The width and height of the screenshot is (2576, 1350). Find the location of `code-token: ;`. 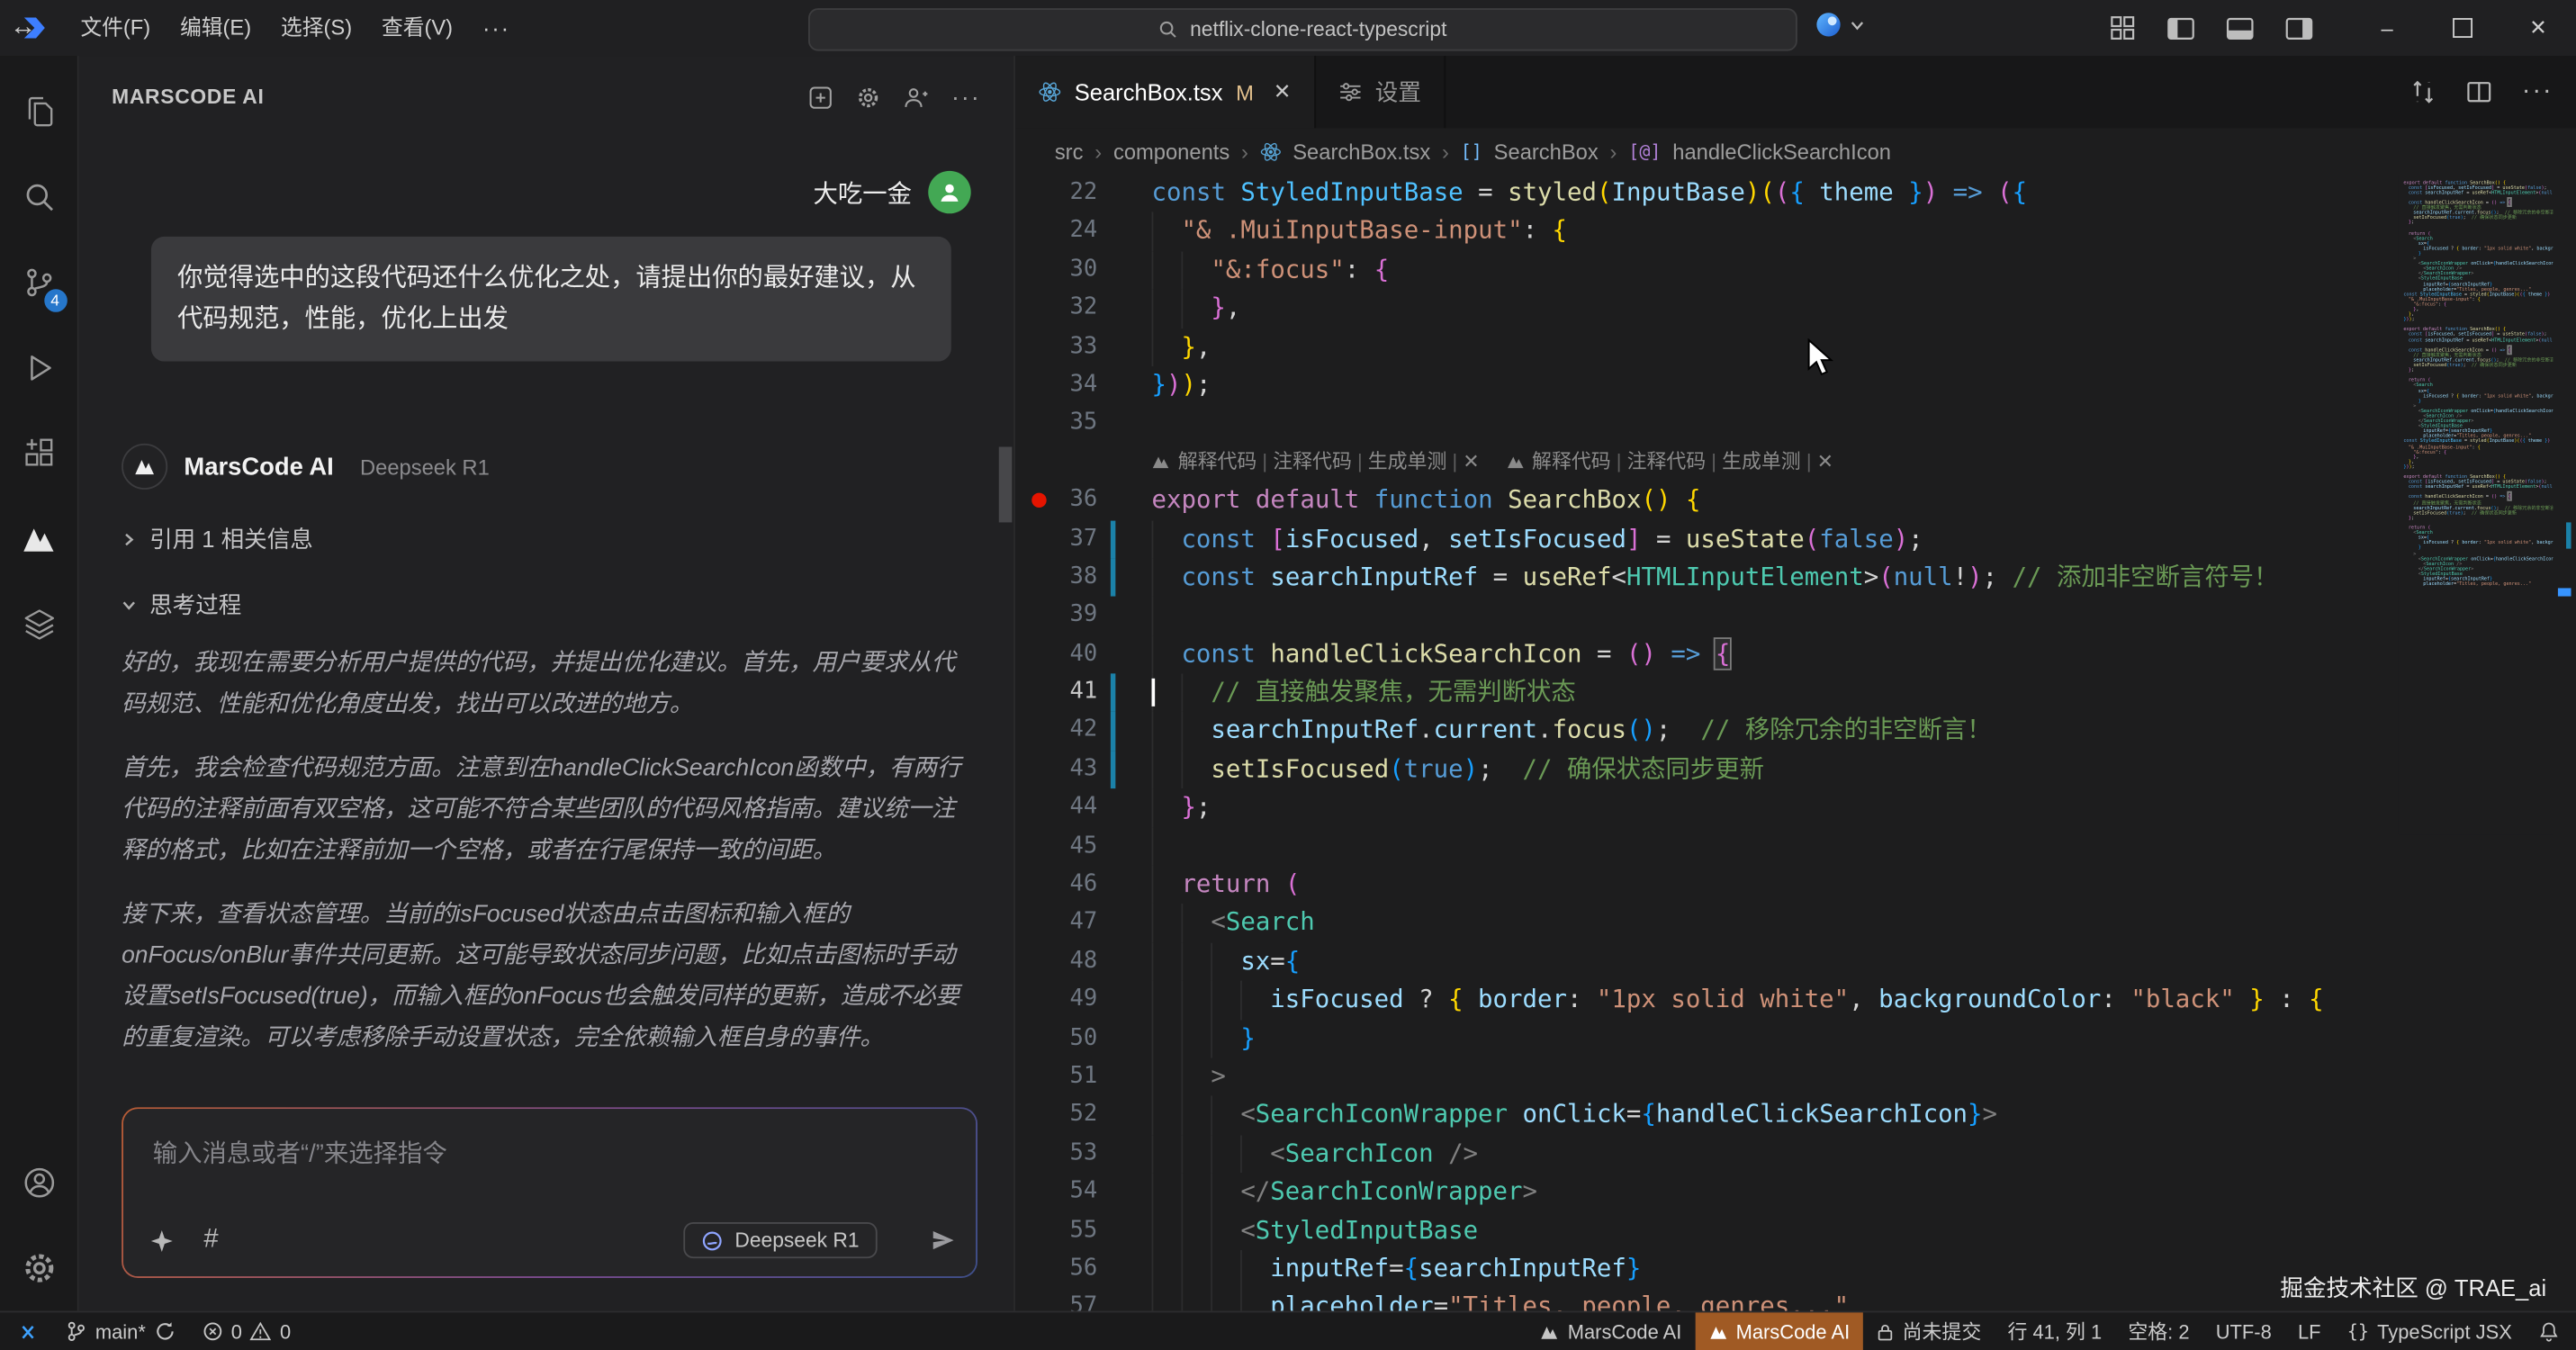

code-token: ; is located at coordinates (1203, 808).